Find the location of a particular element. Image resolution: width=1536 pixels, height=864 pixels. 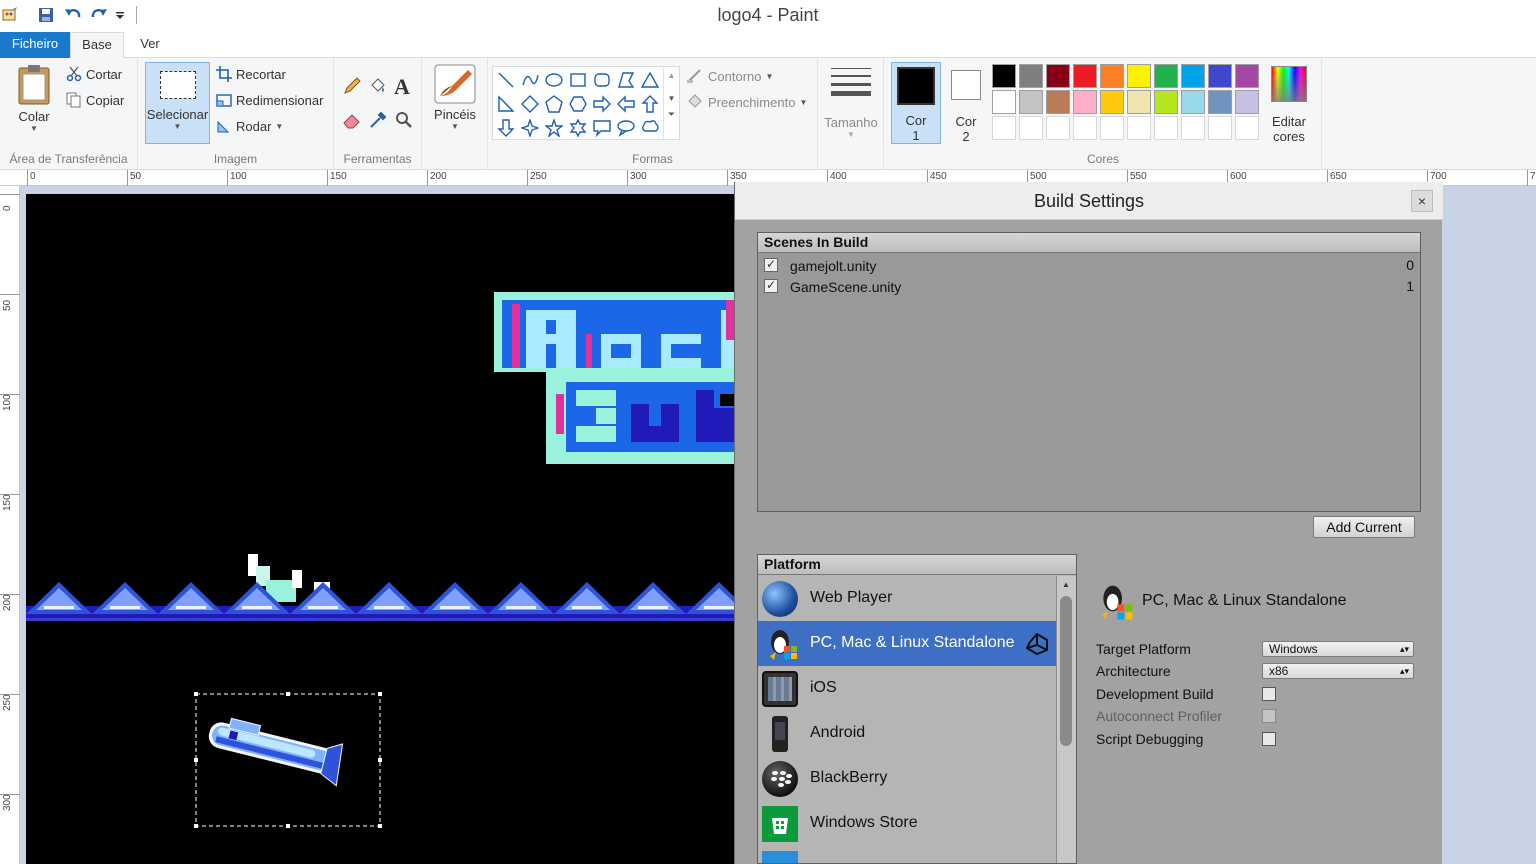

platform-item-android: Android is located at coordinates (907, 733).